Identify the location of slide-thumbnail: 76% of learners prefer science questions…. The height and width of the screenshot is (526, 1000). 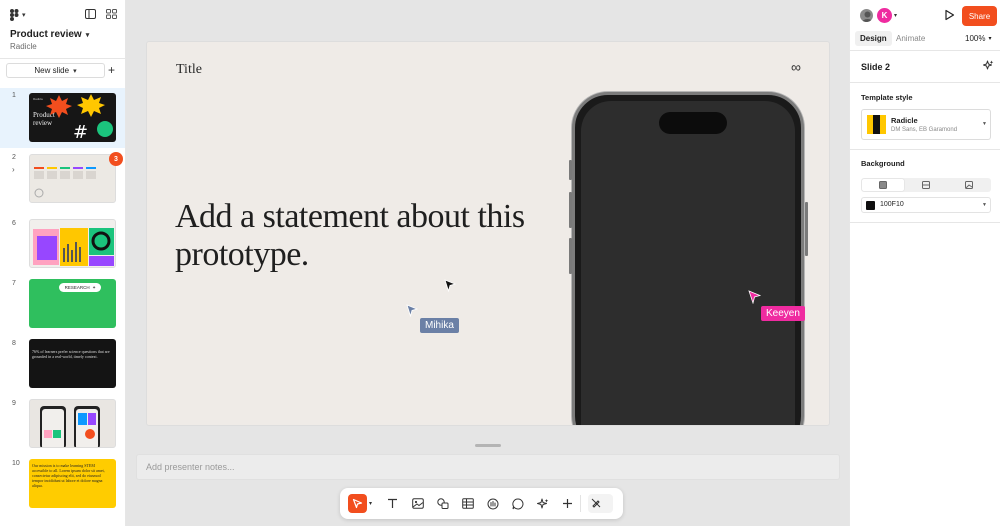
(72, 363).